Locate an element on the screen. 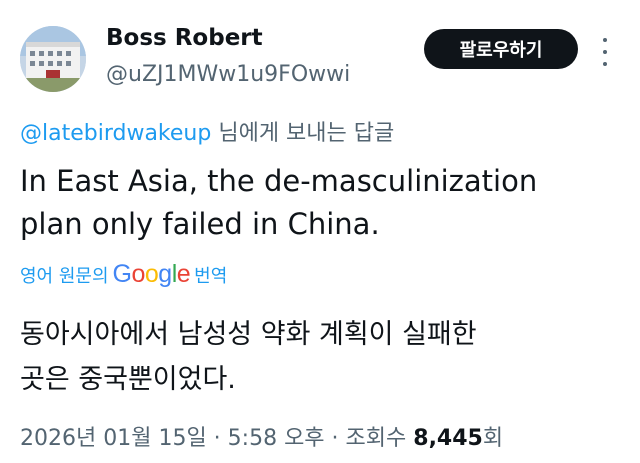  views-label: · 조회수 is located at coordinates (369, 438).